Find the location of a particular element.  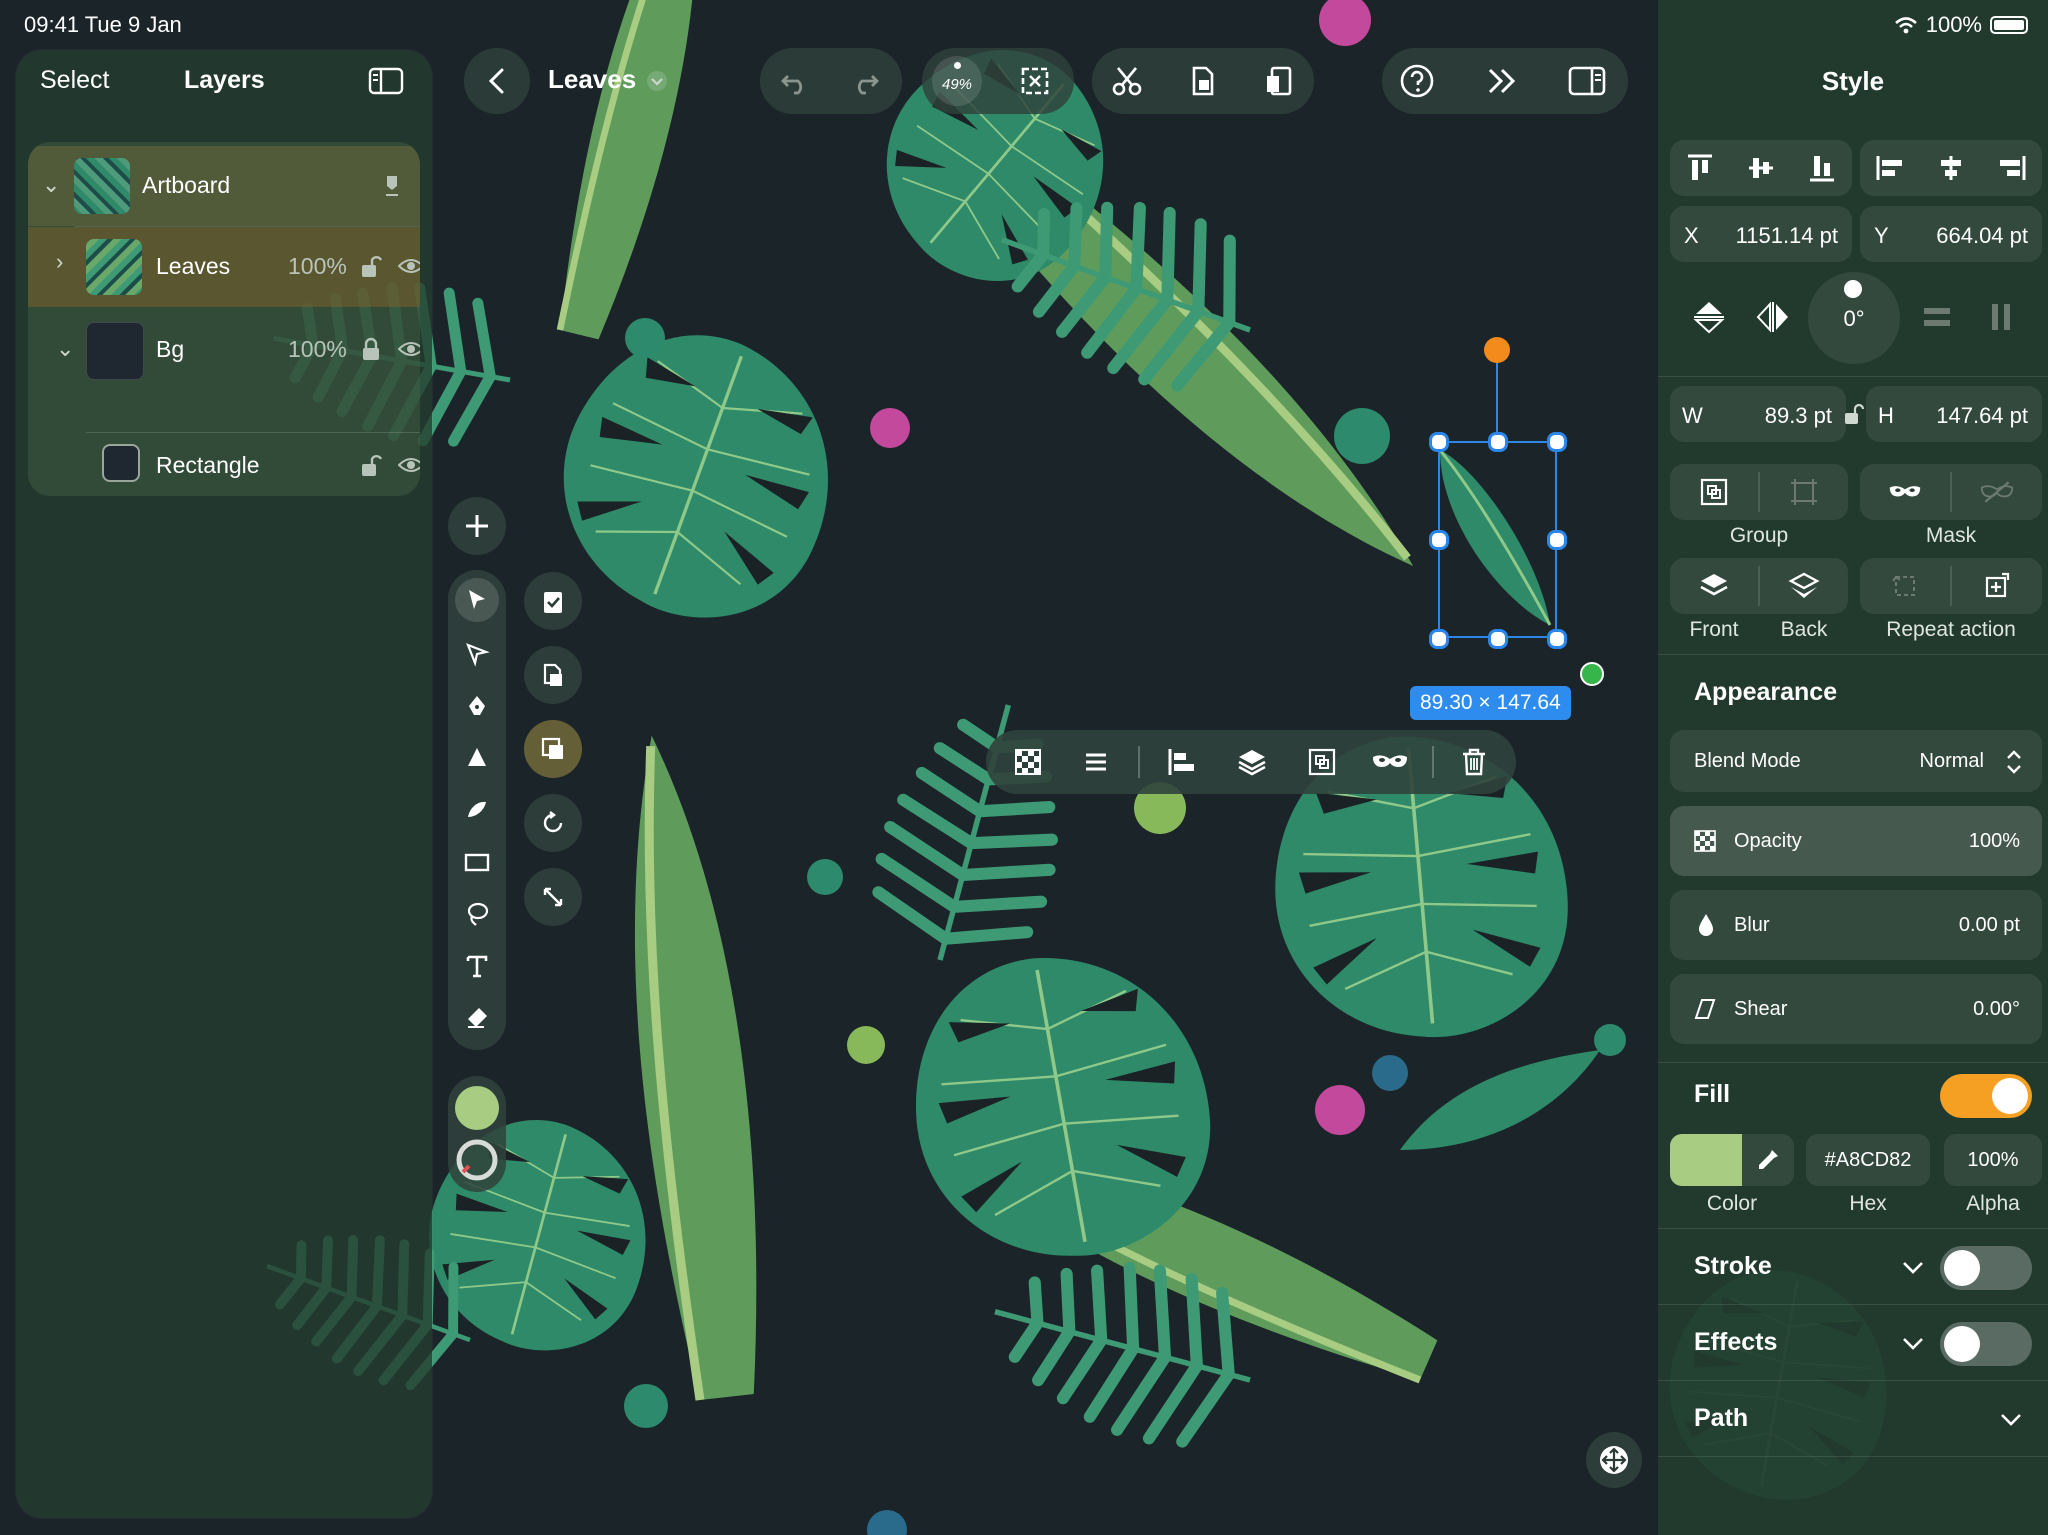

pen-tool is located at coordinates (477, 706).